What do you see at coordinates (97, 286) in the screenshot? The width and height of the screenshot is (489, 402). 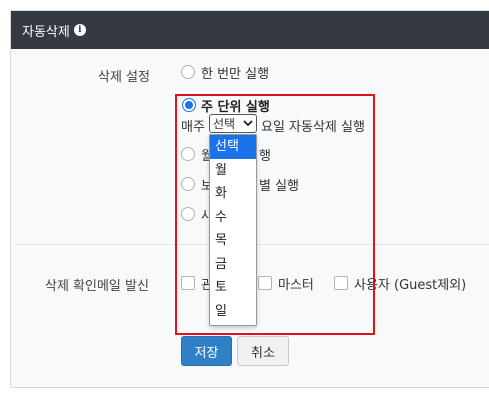 I see `email-label: 삭제 확인메일 발신` at bounding box center [97, 286].